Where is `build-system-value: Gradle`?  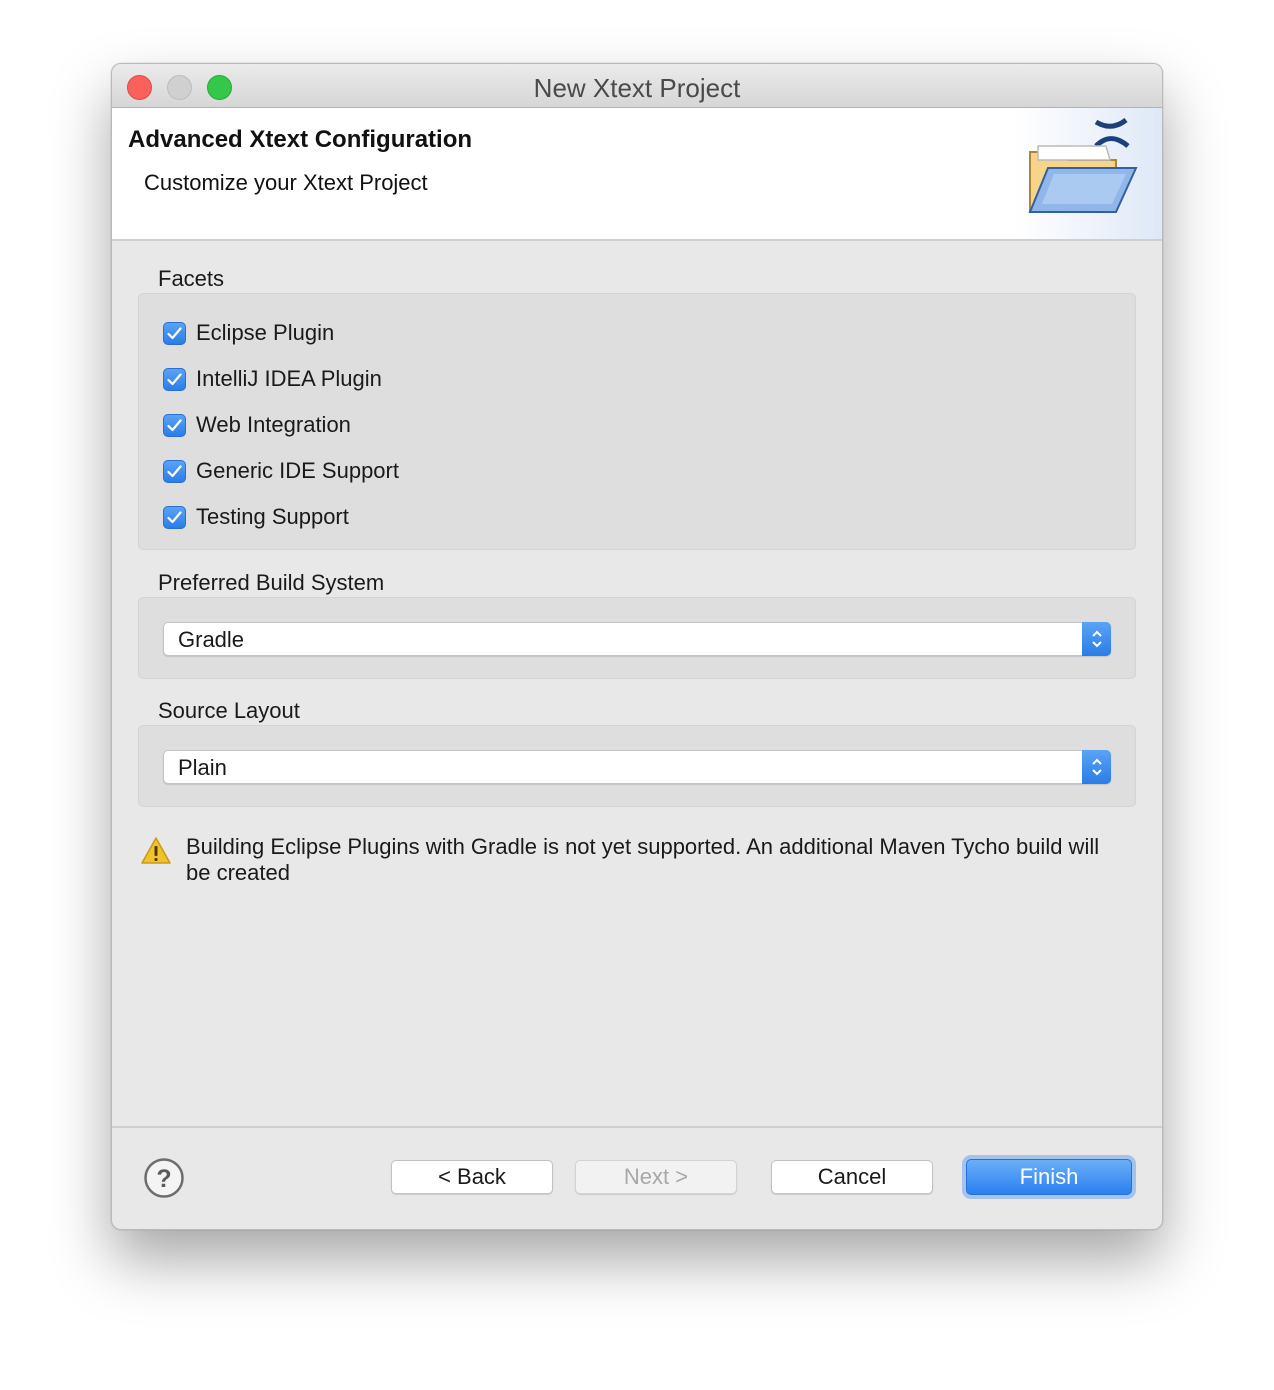
build-system-value: Gradle is located at coordinates (211, 639).